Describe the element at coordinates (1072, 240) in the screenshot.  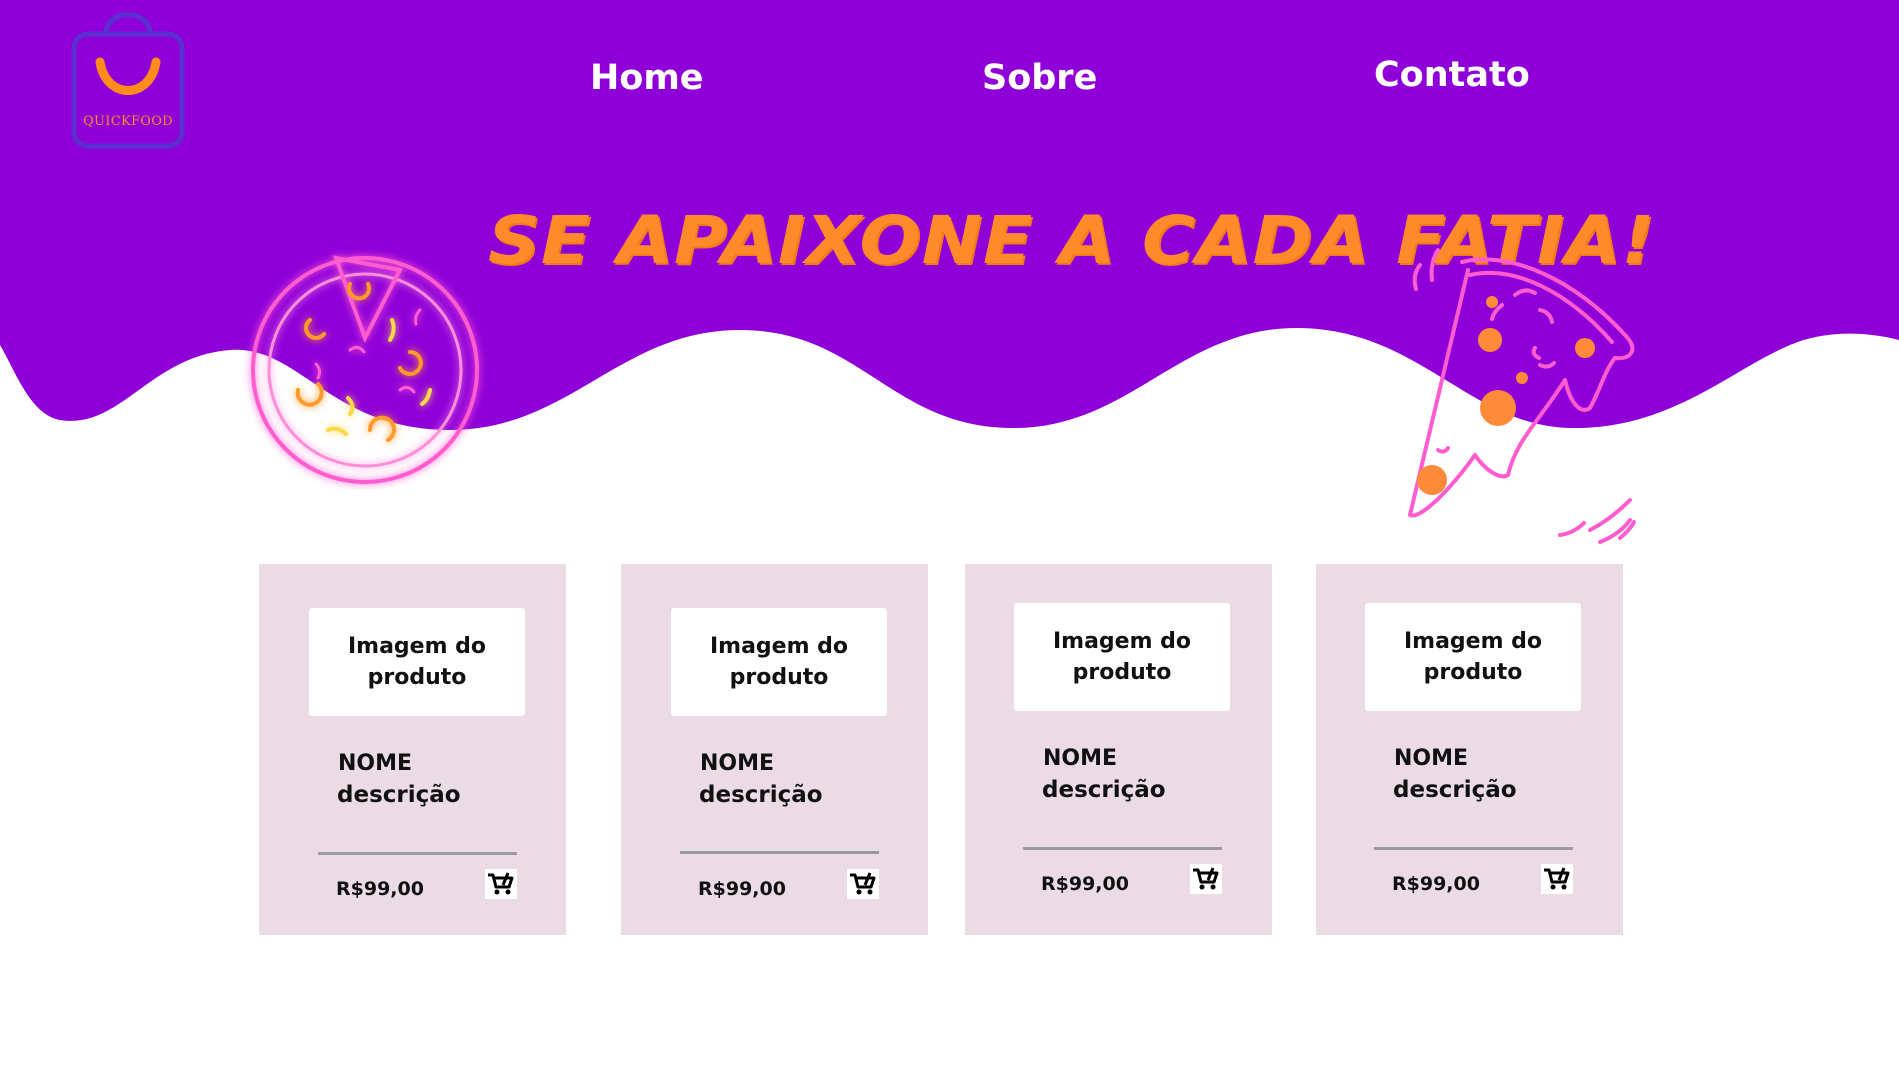
I see `hero-headline: SE APAIXONE A CADA FATIA!` at that location.